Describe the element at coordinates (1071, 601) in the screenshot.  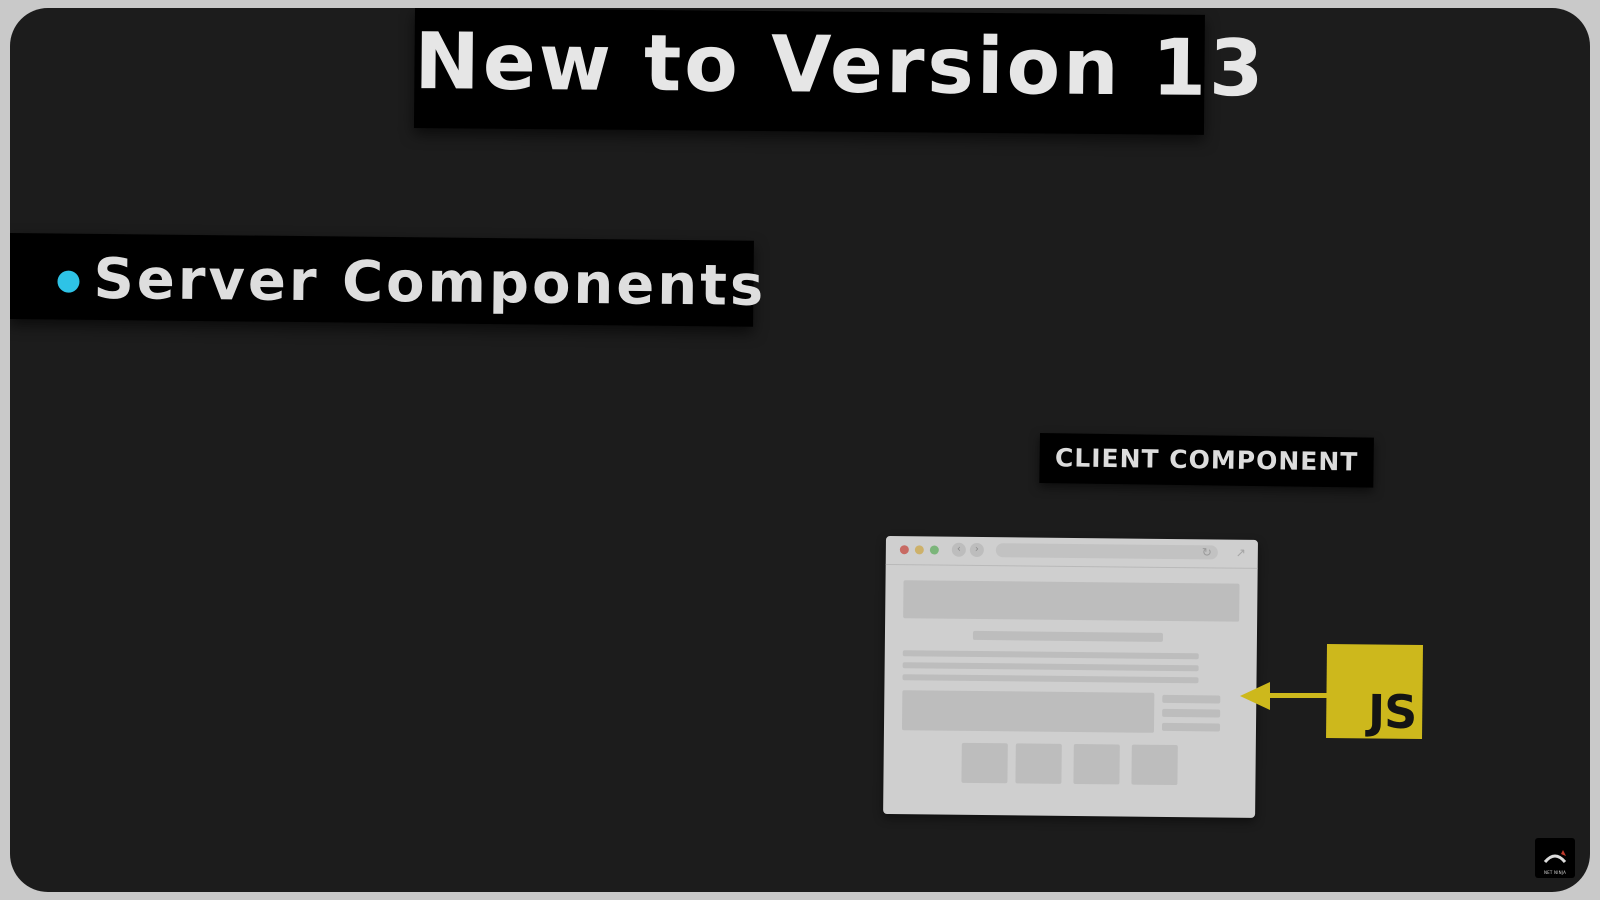
I see `placeholder-hero` at that location.